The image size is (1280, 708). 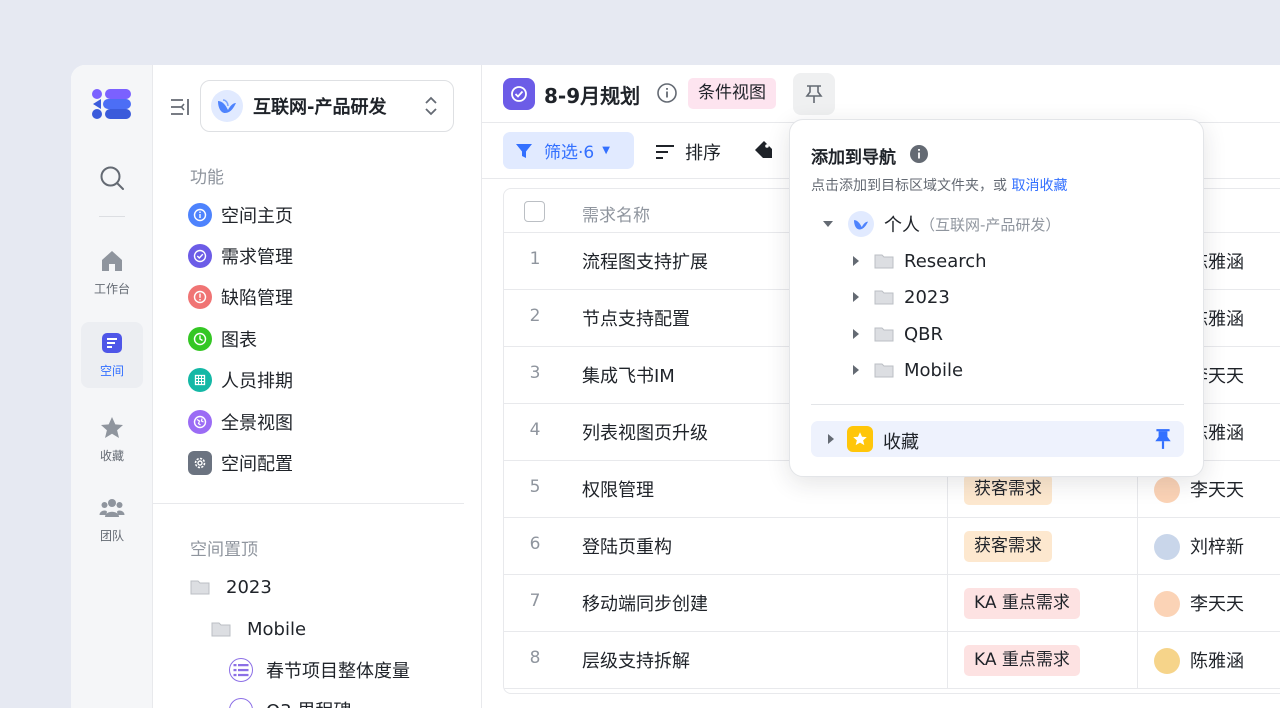 What do you see at coordinates (277, 629) in the screenshot?
I see `tree-item-label: Mobile` at bounding box center [277, 629].